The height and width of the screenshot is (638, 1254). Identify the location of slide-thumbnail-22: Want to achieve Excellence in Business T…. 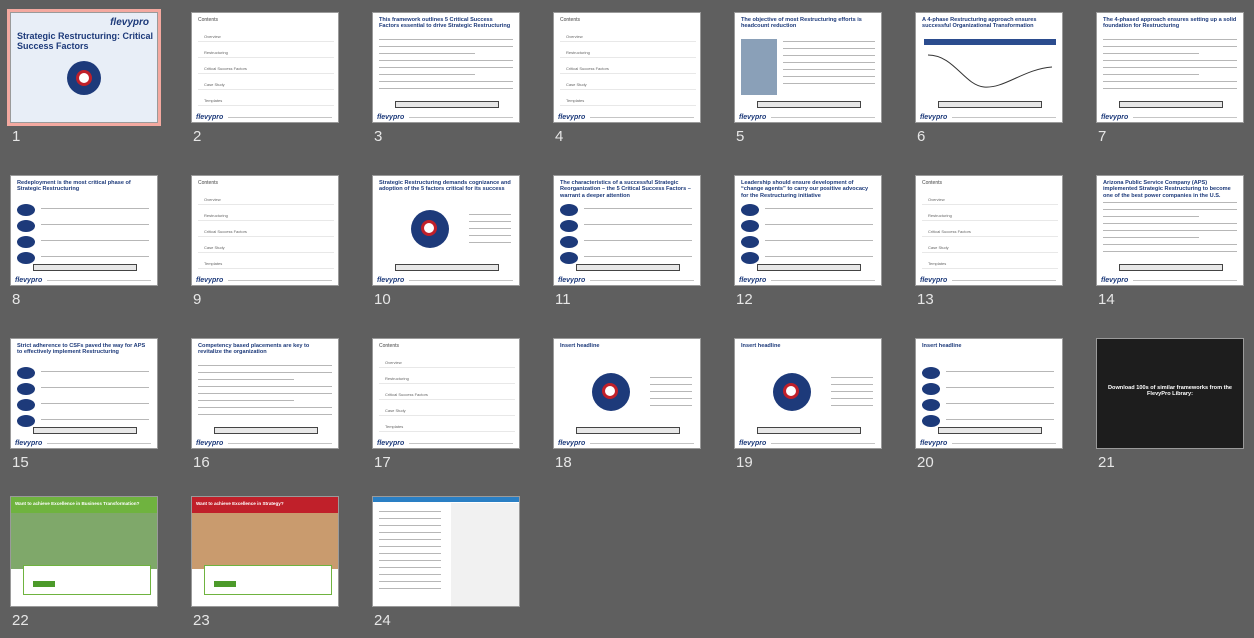
(80, 559).